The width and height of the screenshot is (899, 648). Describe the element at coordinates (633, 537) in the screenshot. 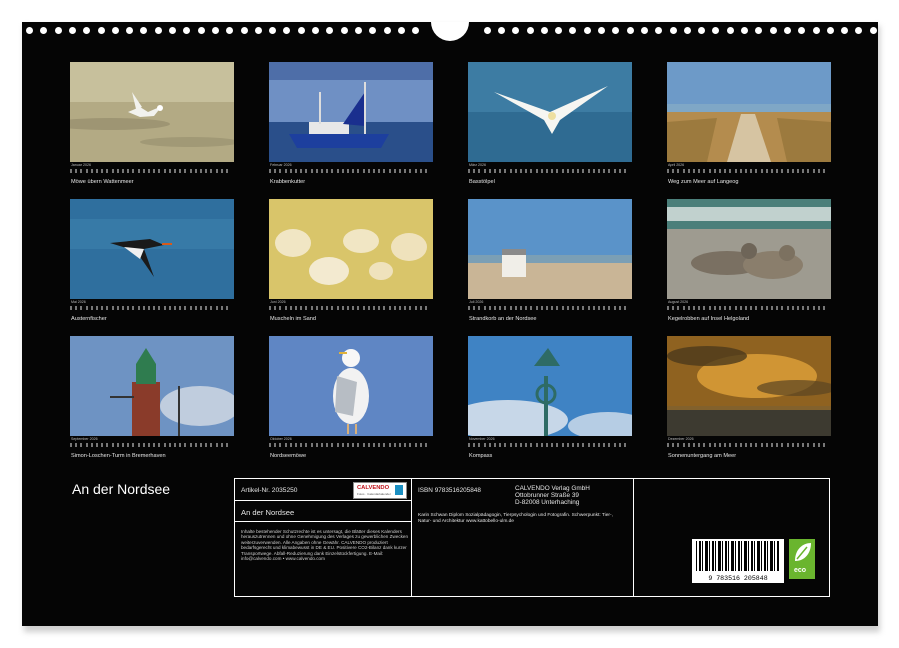

I see `divider` at that location.